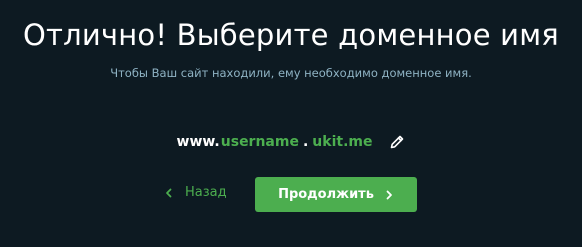  Describe the element at coordinates (291, 35) in the screenshot. I see `page-title: Отлично! Выберите доменное имя` at that location.